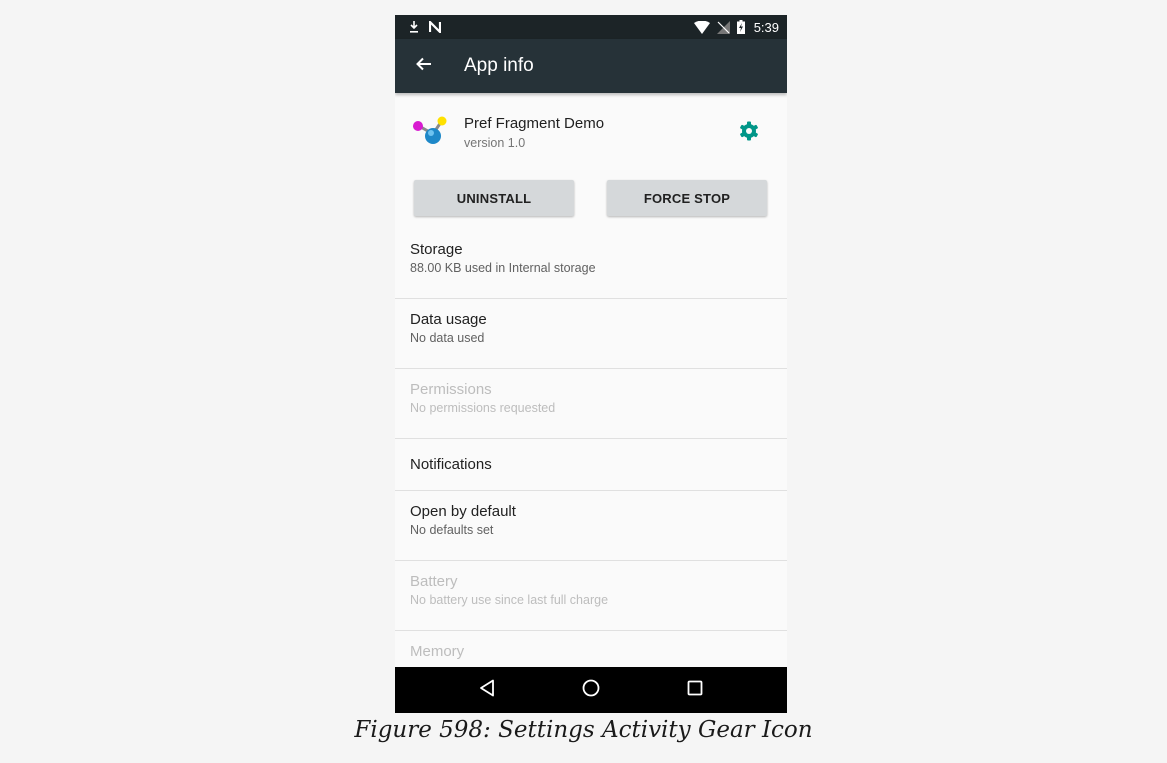 This screenshot has width=1167, height=763. I want to click on home-icon, so click(591, 690).